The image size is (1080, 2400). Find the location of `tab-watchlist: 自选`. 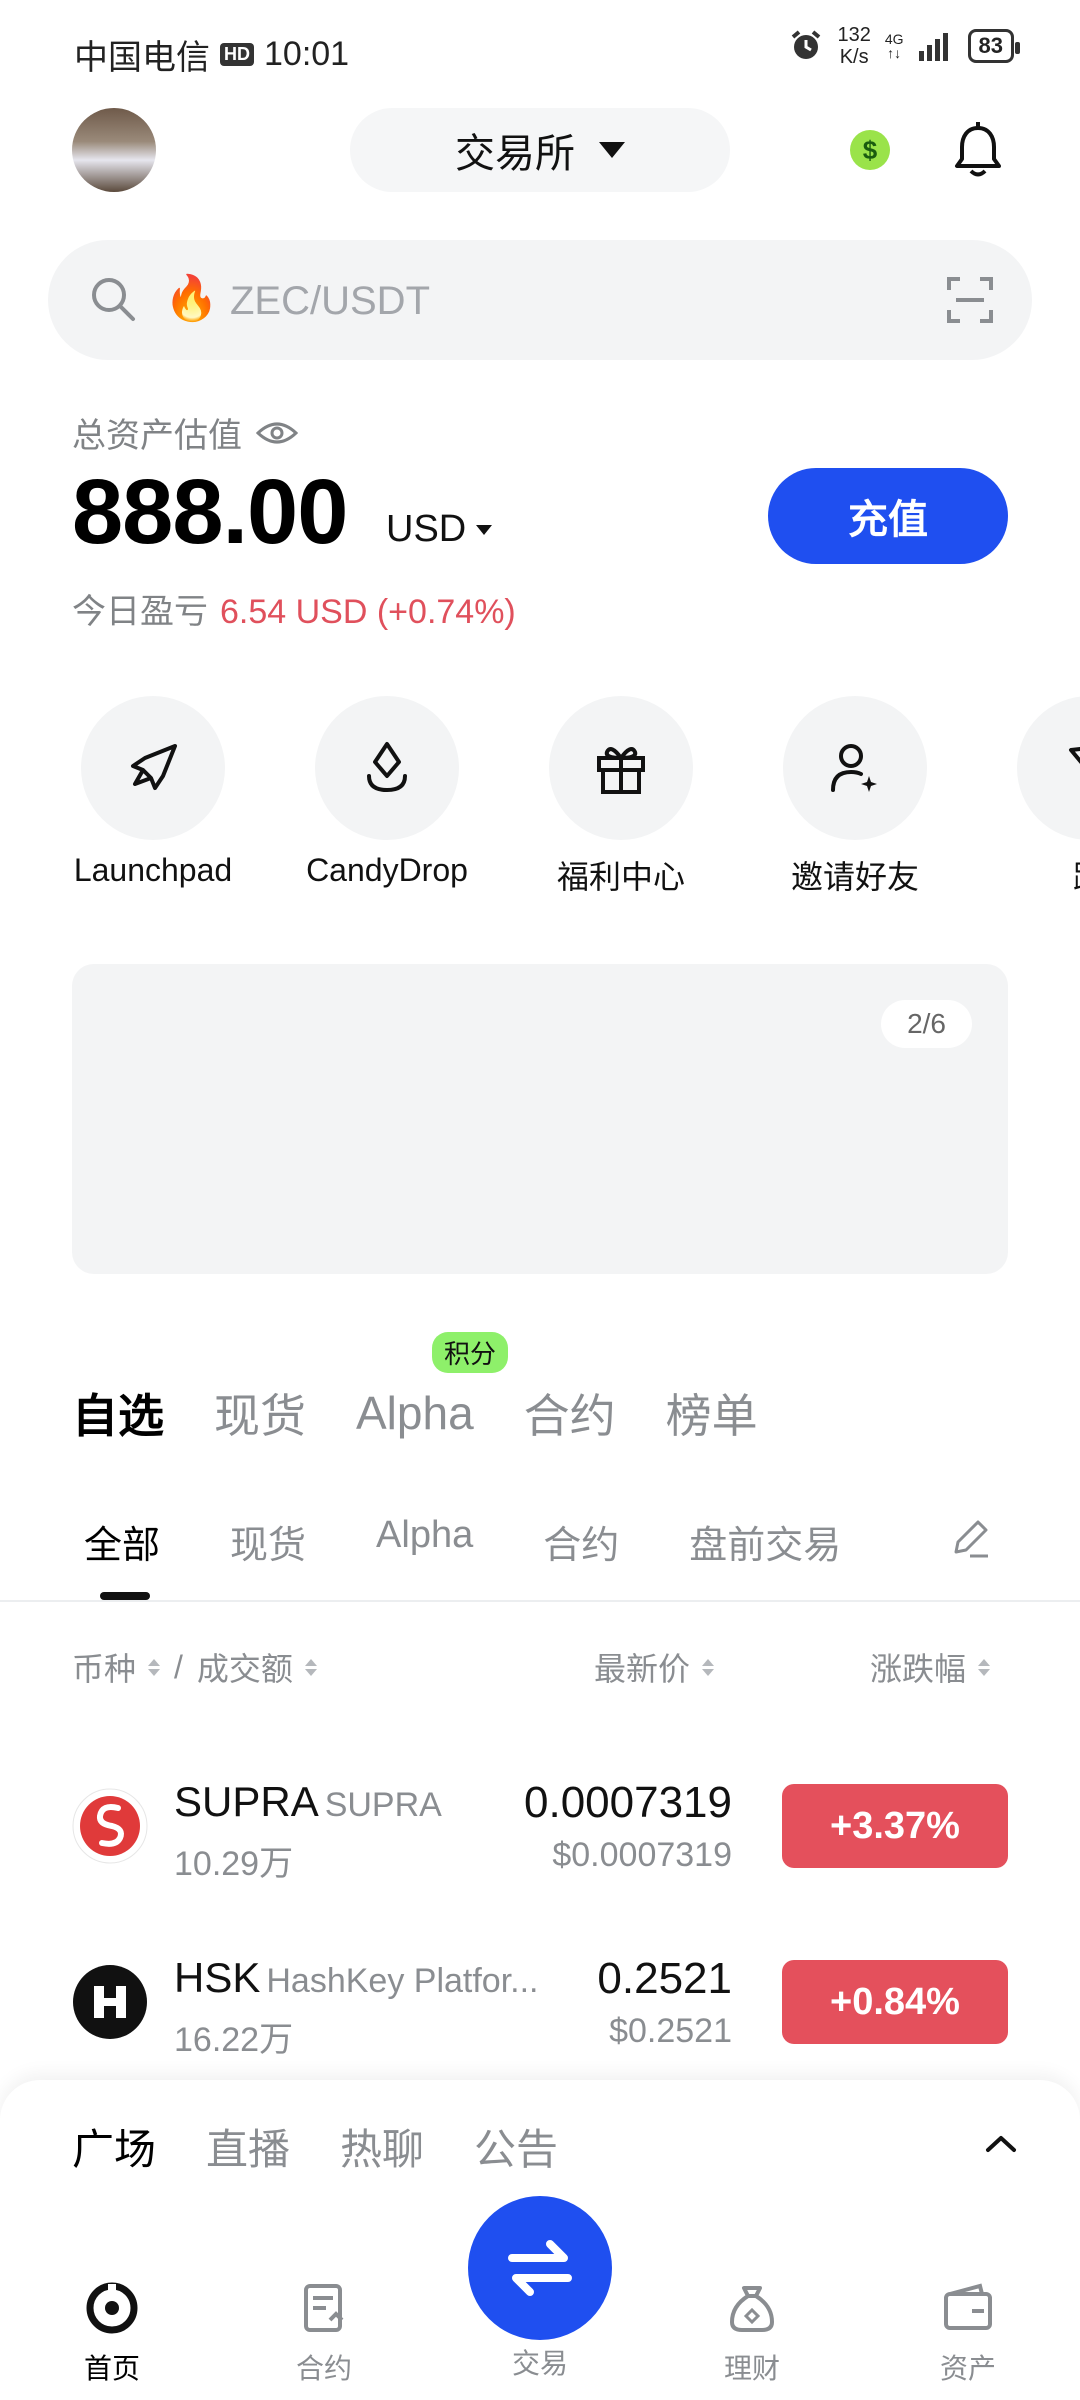

tab-watchlist: 自选 is located at coordinates (118, 1413).